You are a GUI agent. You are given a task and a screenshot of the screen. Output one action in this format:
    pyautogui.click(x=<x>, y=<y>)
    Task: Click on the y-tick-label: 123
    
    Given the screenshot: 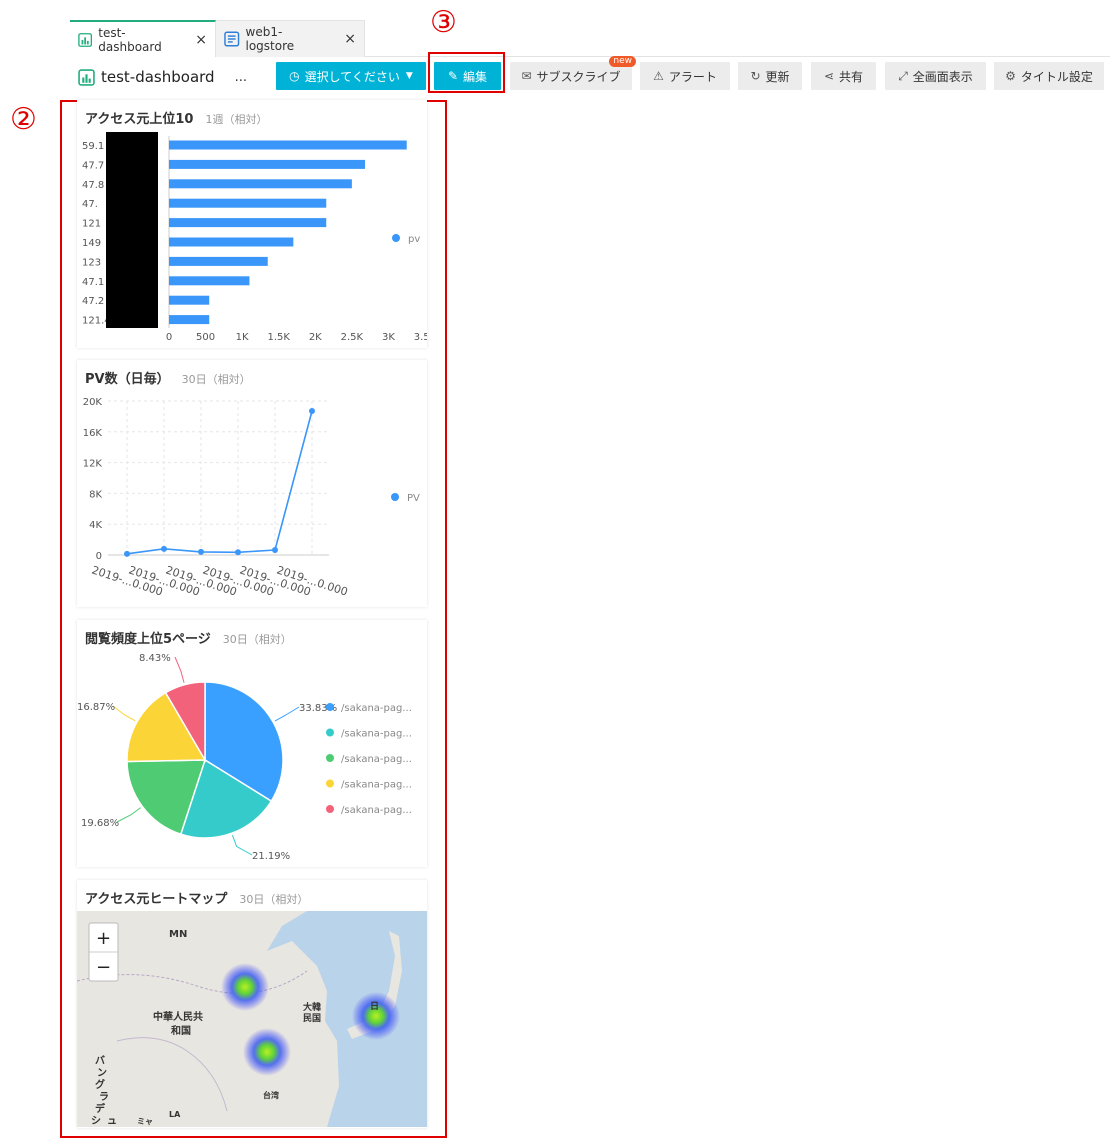 What is the action you would take?
    pyautogui.click(x=91, y=262)
    